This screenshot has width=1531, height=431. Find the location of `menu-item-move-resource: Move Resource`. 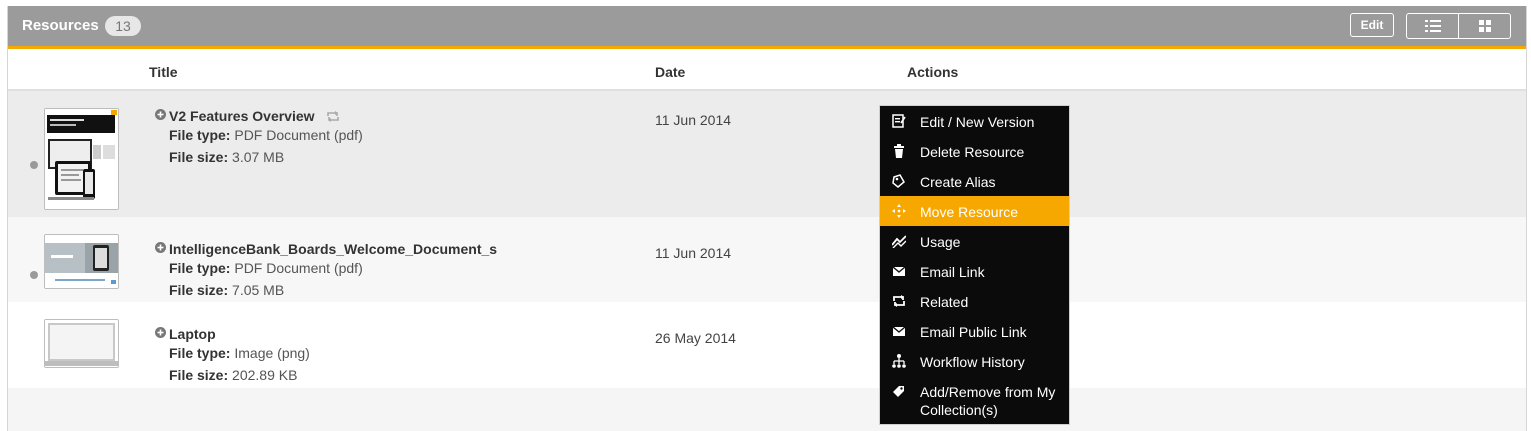

menu-item-move-resource: Move Resource is located at coordinates (974, 211).